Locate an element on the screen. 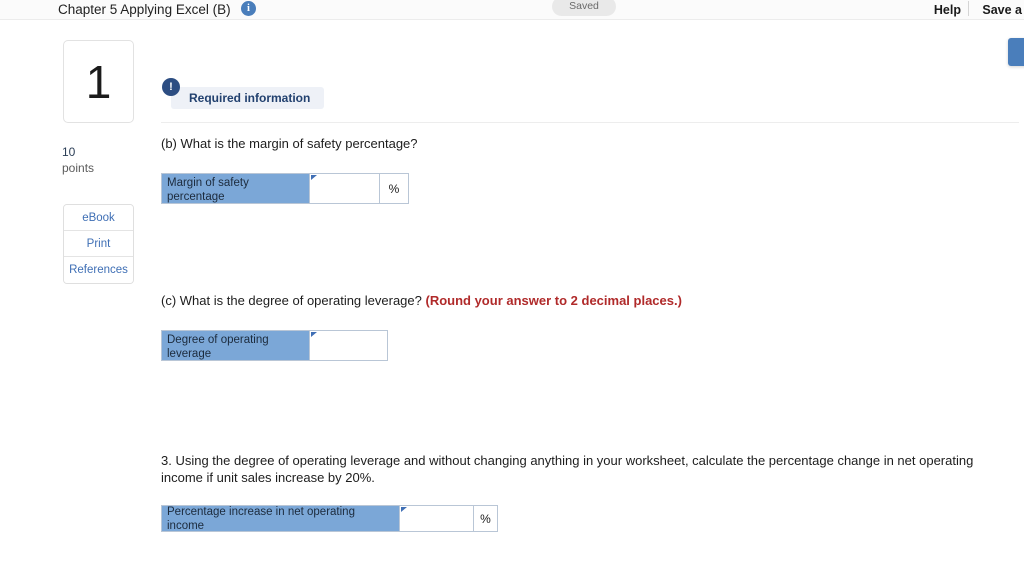  answer-label-b: Margin of safety percentage is located at coordinates (236, 188).